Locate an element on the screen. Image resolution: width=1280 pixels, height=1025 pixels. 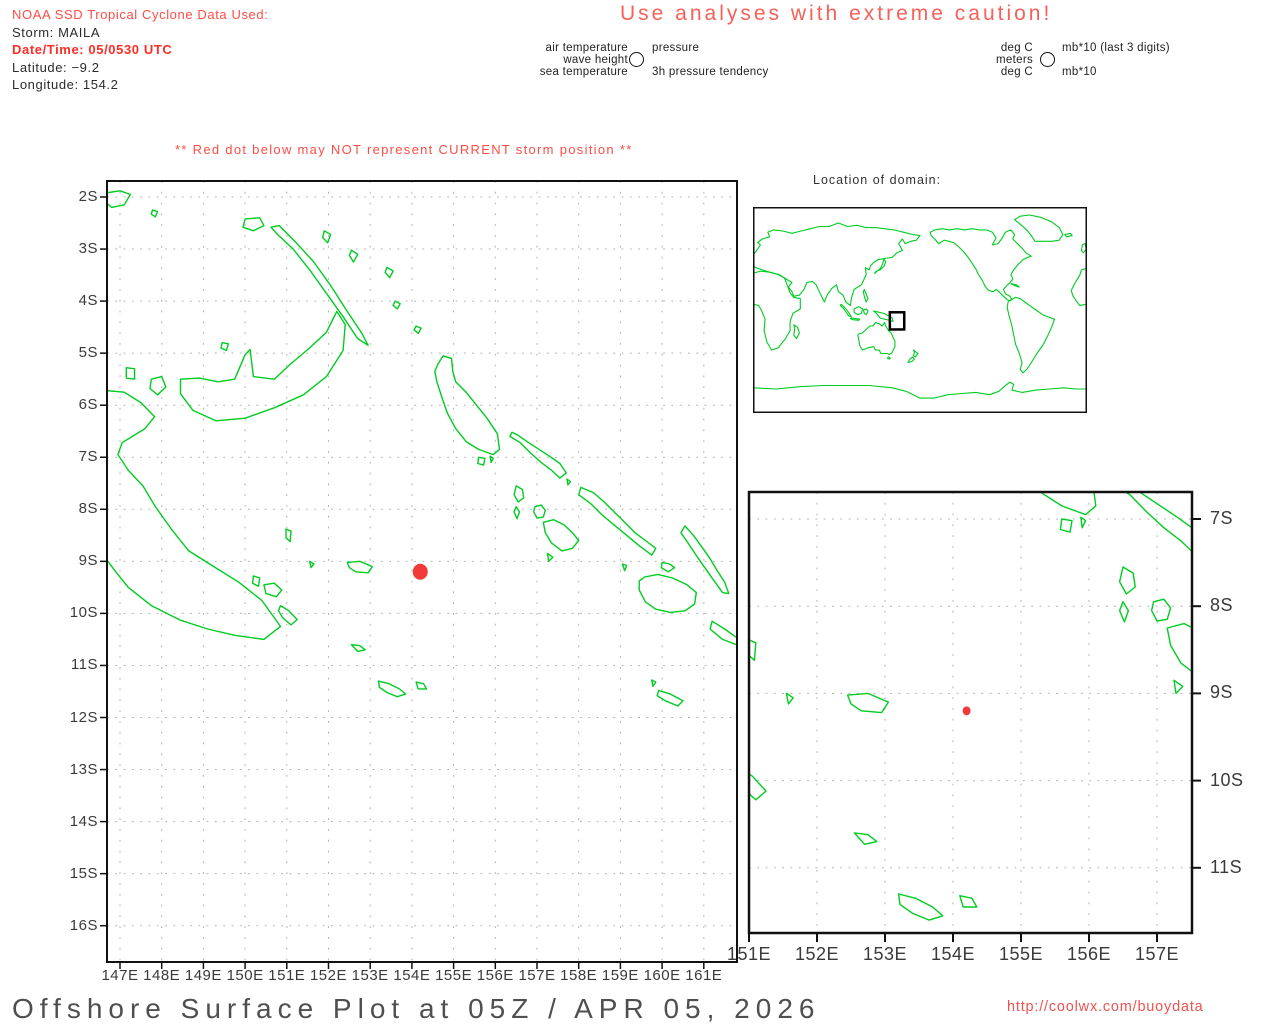
storm-info-line: NOAA SSD Tropical Cyclone Data Used: is located at coordinates (140, 14).